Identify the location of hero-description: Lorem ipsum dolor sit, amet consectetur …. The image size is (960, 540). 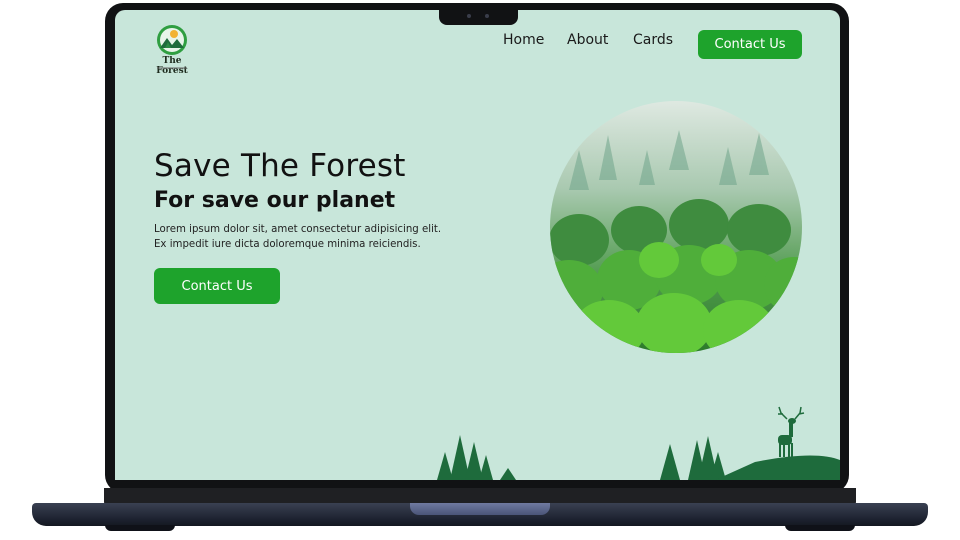
(298, 237).